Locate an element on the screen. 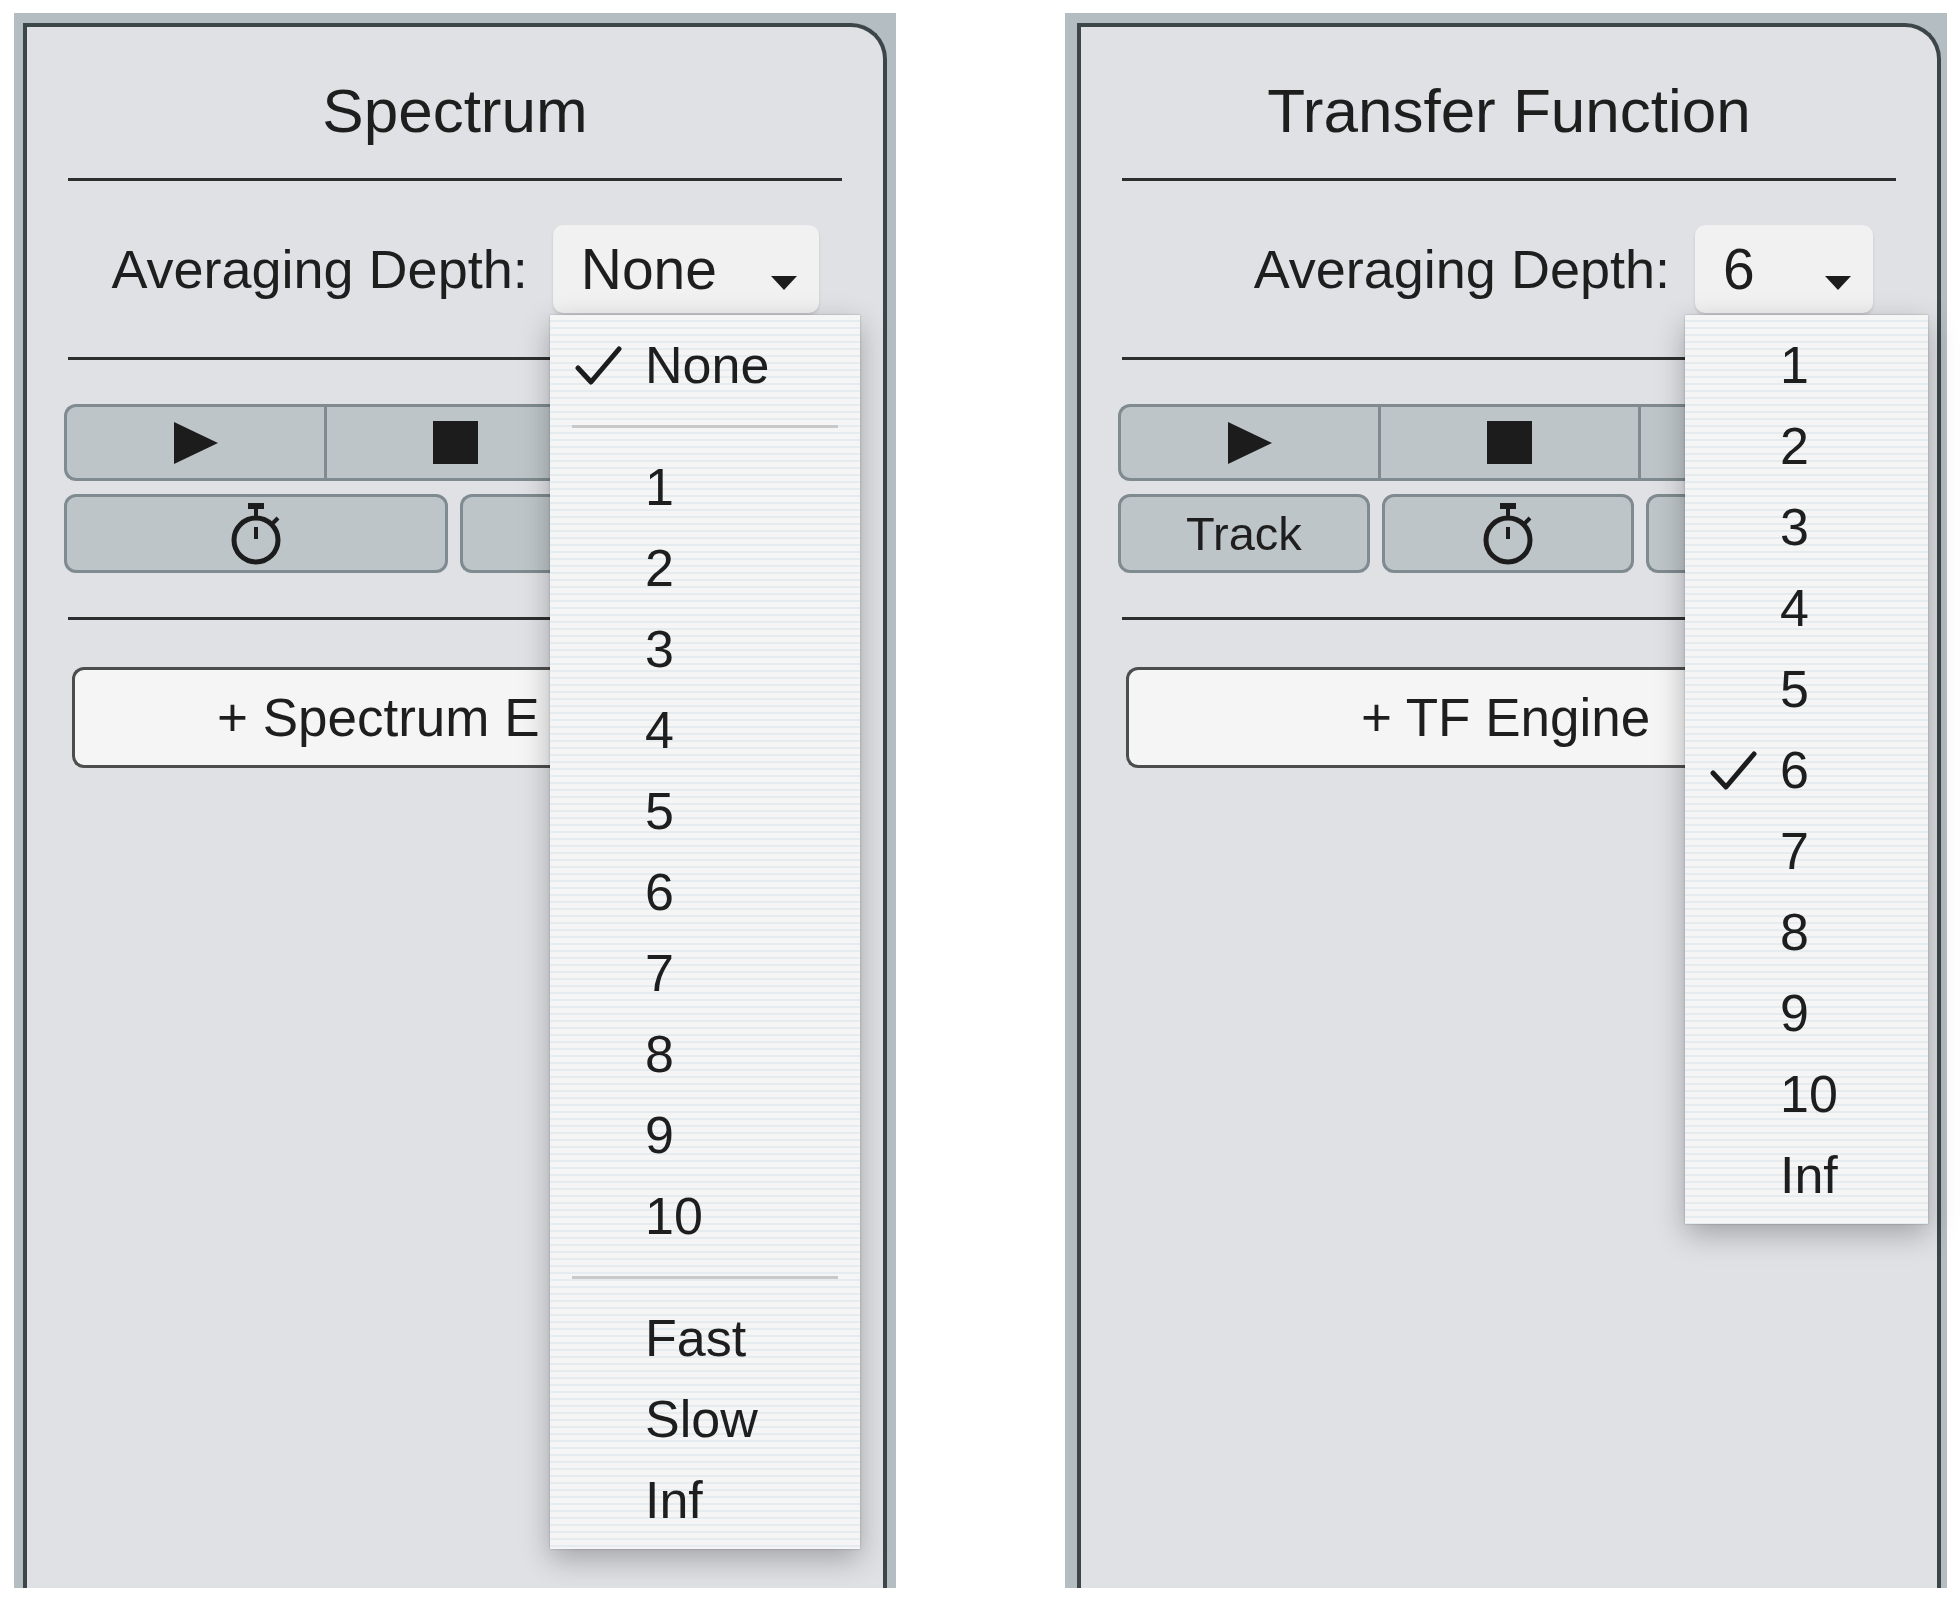  add-engine-button: + TF Engine is located at coordinates (1405, 717).